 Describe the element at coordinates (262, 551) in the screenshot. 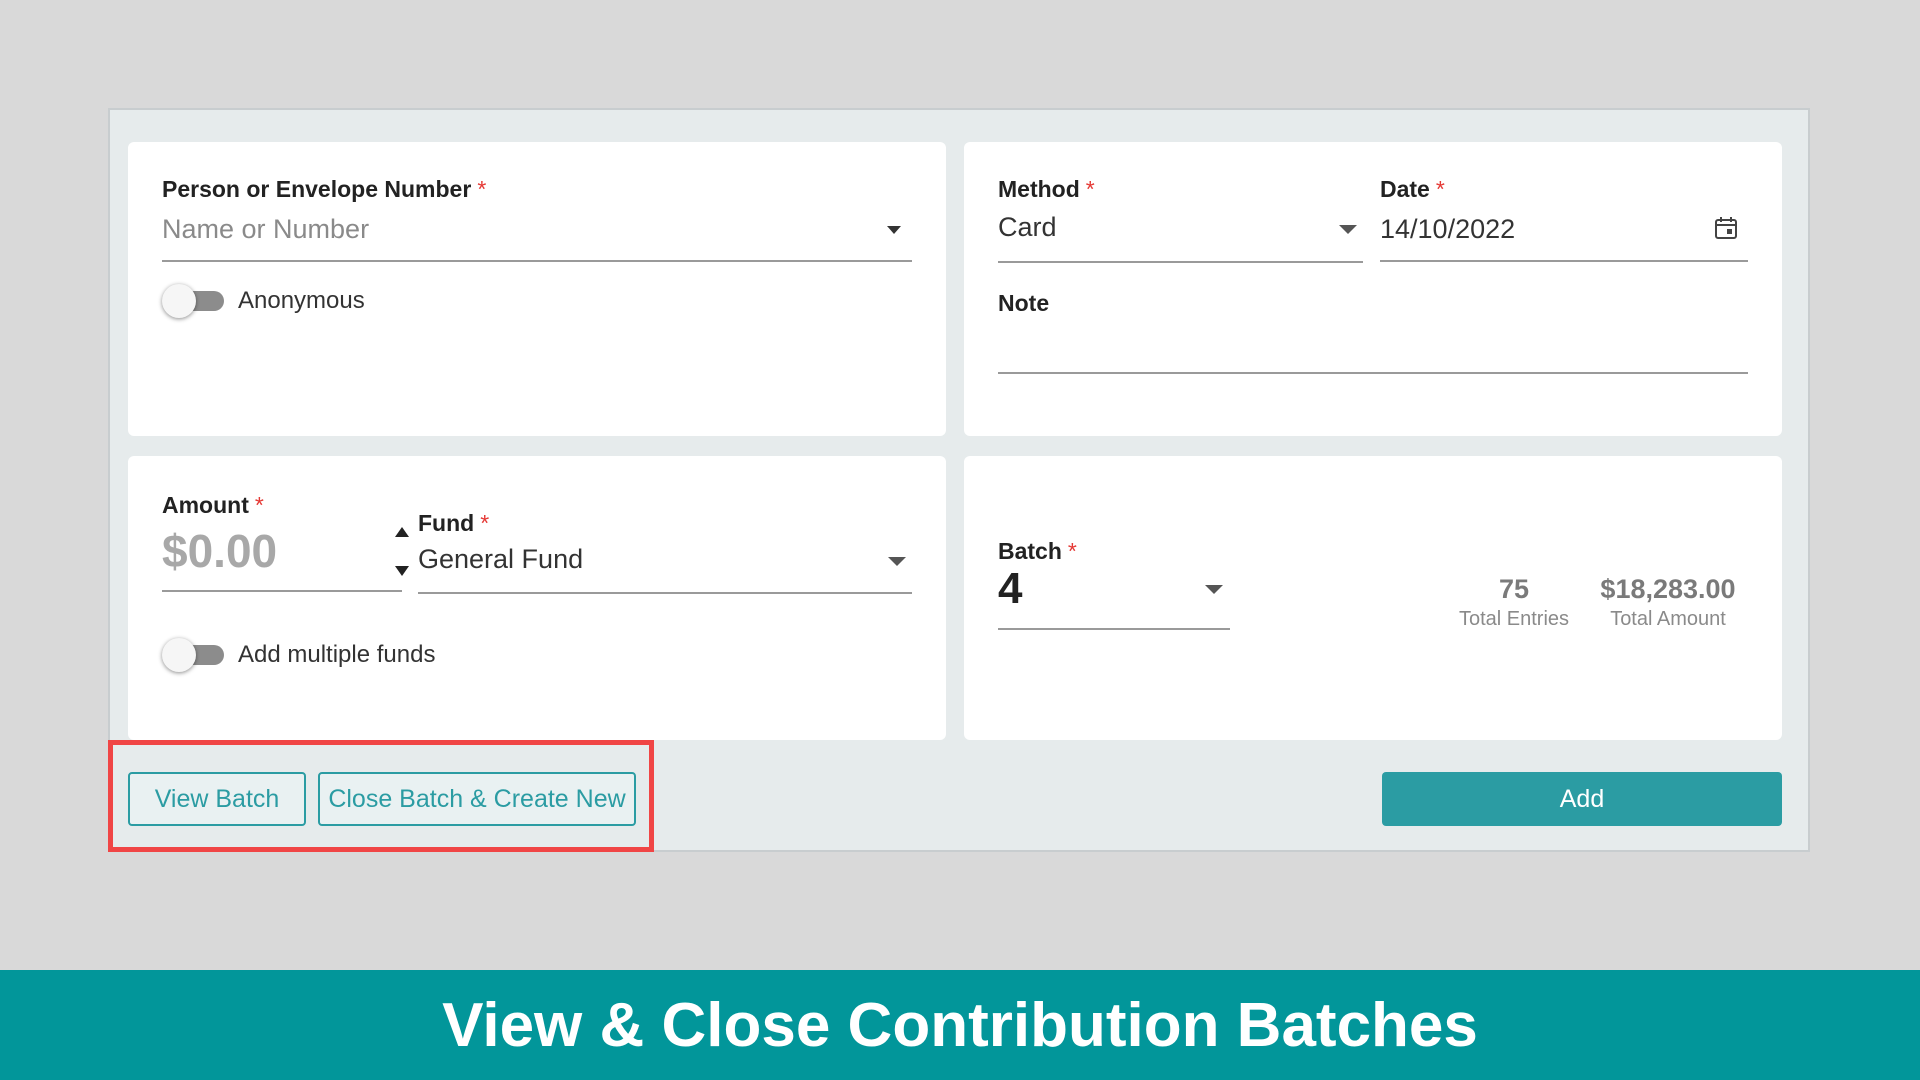

I see `amount-input: $0.00` at that location.